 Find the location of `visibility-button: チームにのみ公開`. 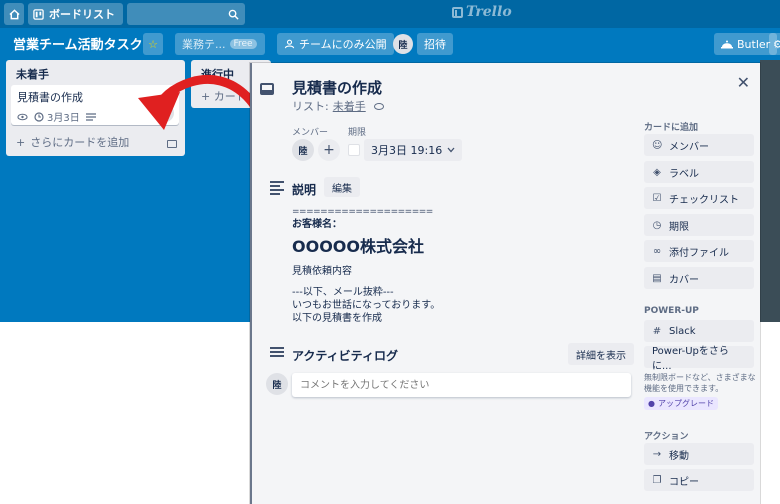

visibility-button: チームにのみ公開 is located at coordinates (335, 44).